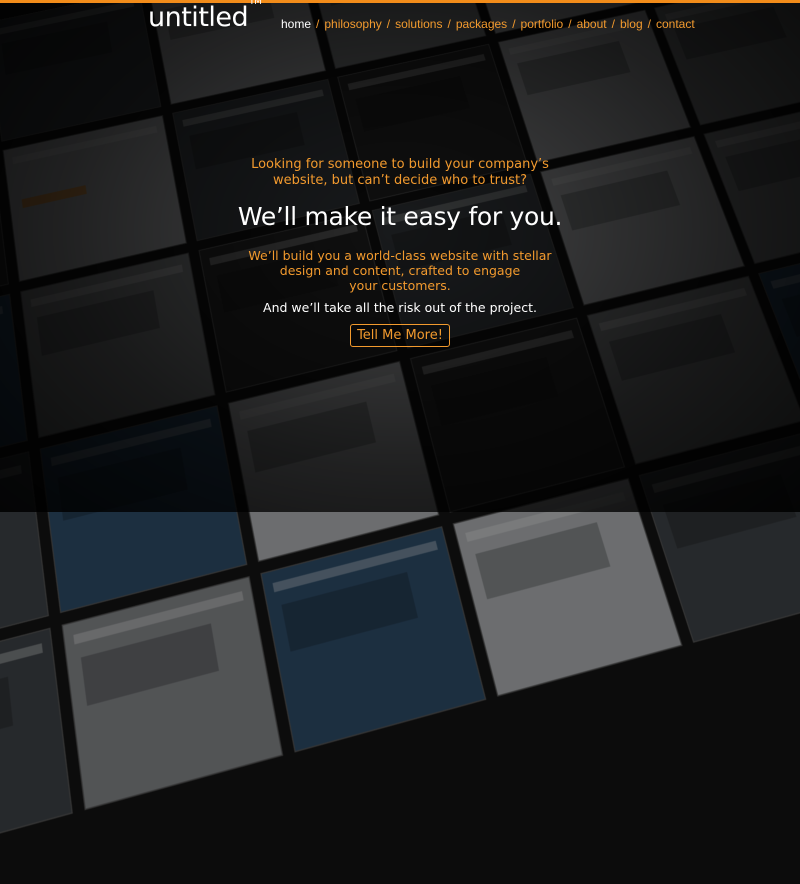 This screenshot has height=884, width=800. Describe the element at coordinates (296, 24) in the screenshot. I see `nav-home: home` at that location.